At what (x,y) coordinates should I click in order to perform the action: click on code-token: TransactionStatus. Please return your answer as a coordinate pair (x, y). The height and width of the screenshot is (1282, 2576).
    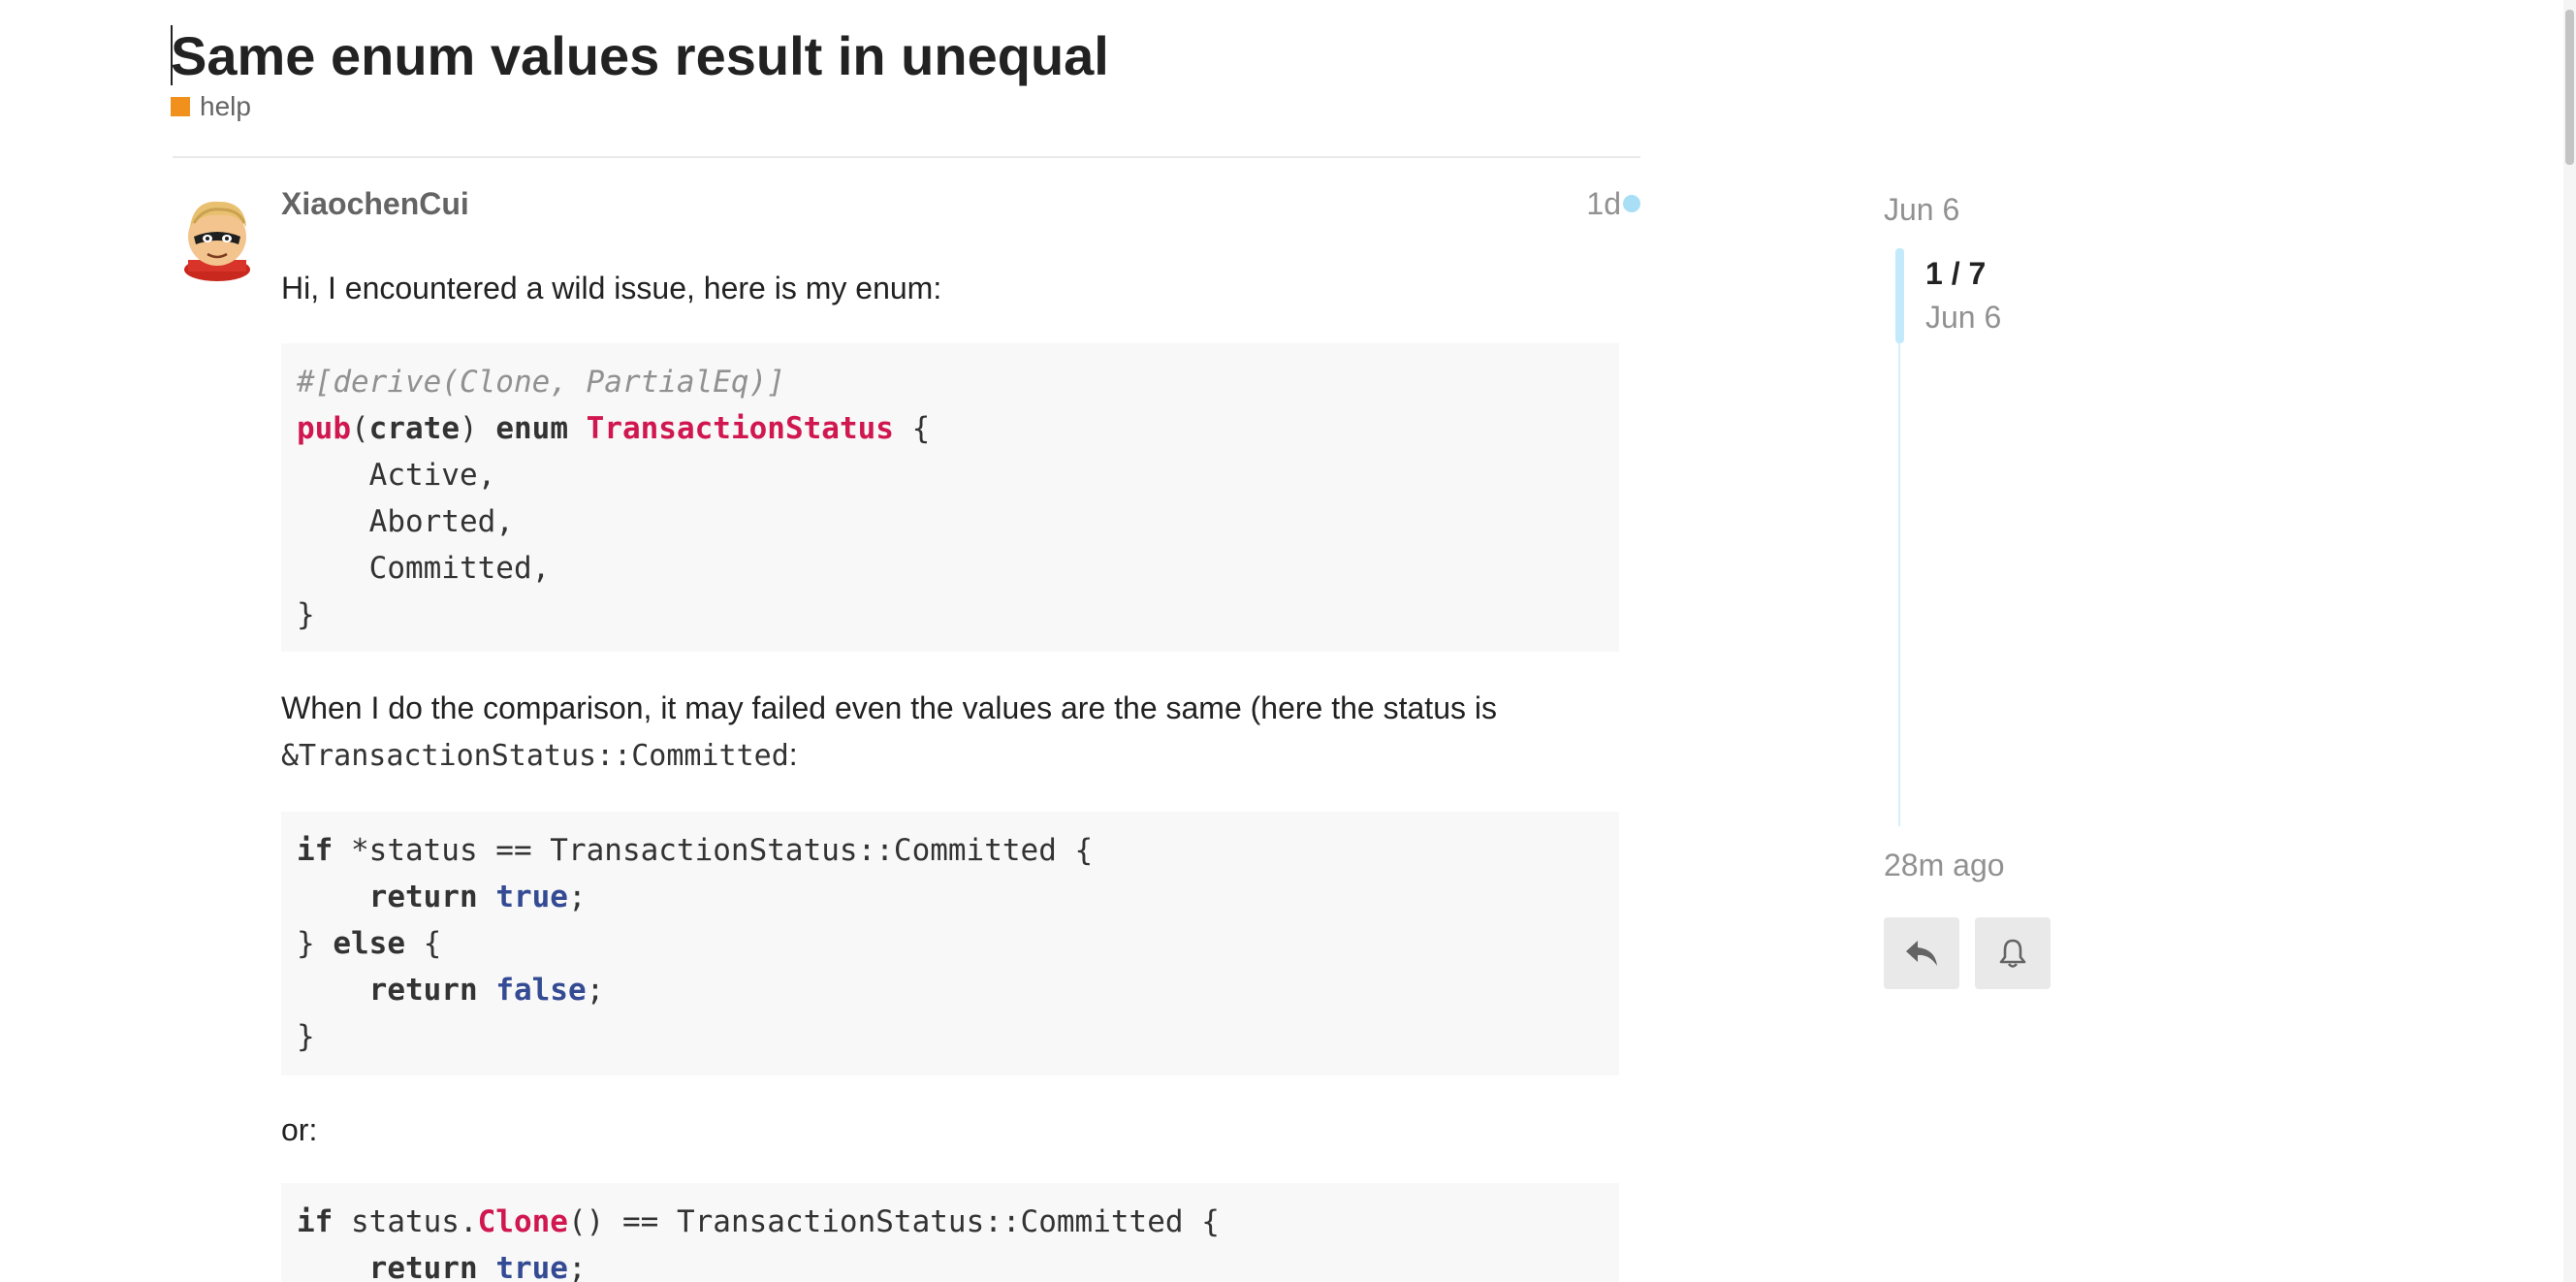
    Looking at the image, I should click on (740, 428).